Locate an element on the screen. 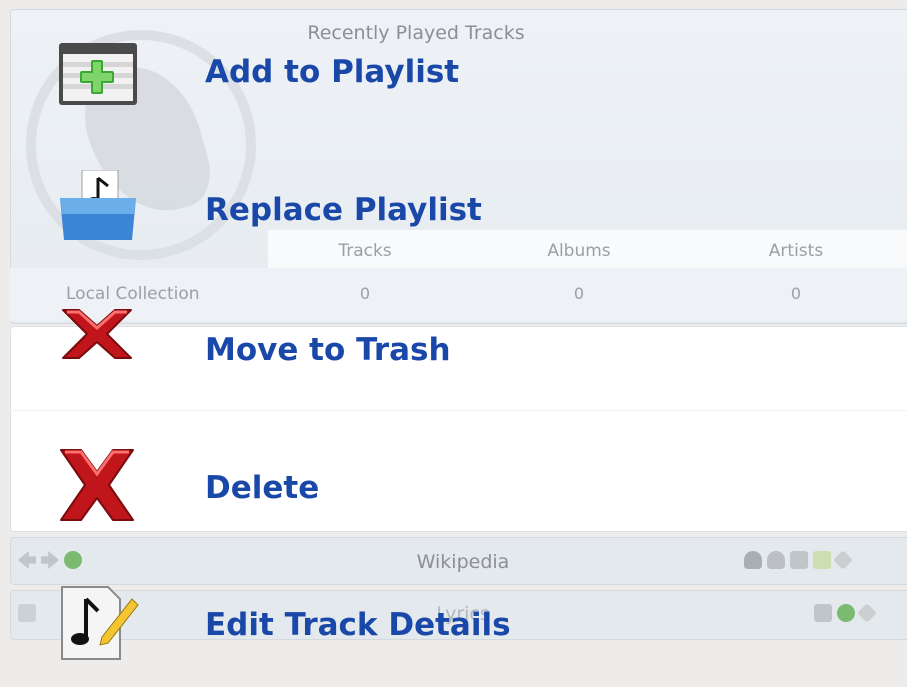  menu-edit-track-details: Edit Track Details is located at coordinates (358, 625).